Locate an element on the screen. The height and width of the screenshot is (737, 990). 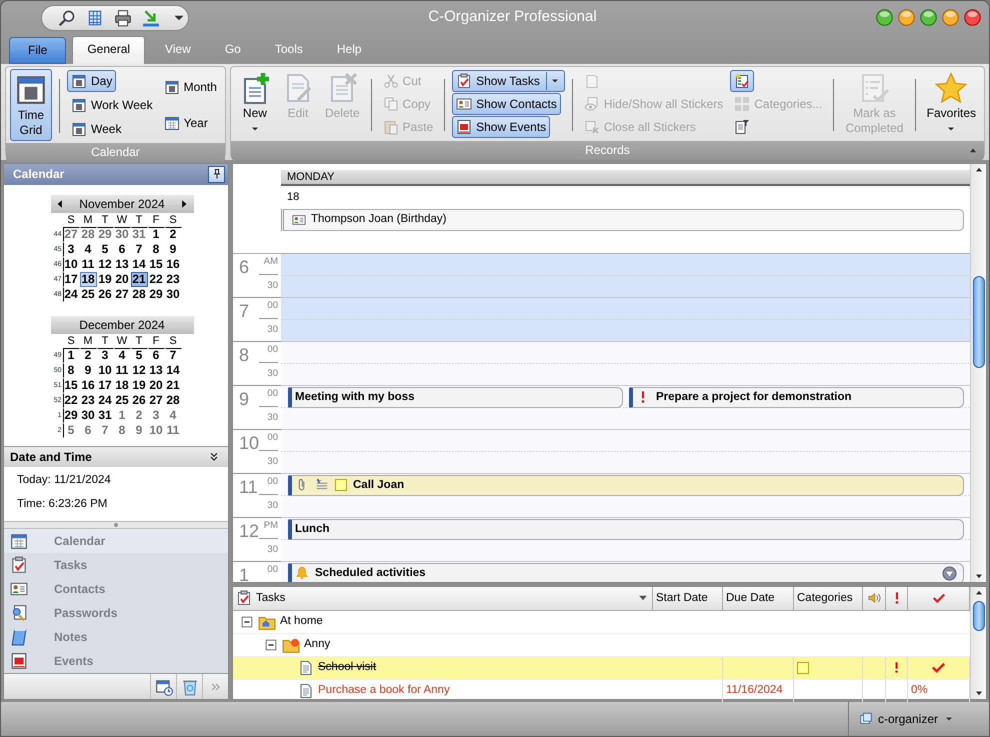
ribbon-button: Show Contacts is located at coordinates (506, 103).